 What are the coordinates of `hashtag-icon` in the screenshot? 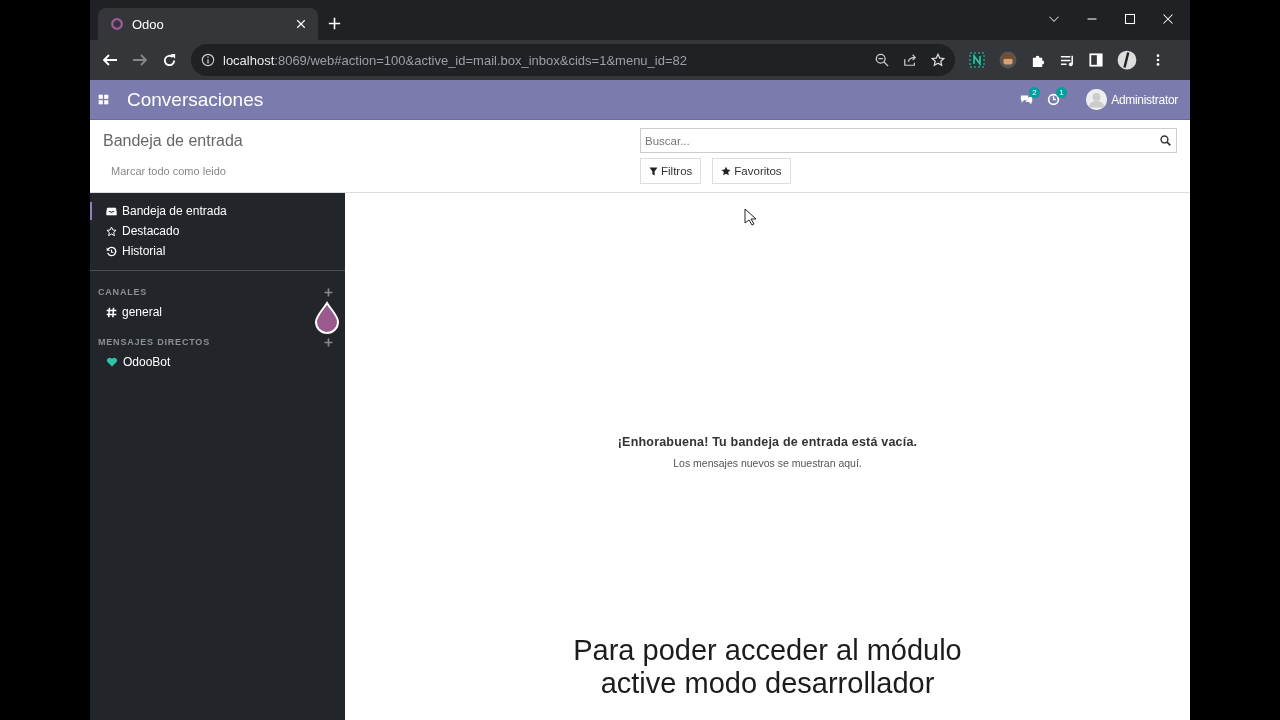 It's located at (111, 312).